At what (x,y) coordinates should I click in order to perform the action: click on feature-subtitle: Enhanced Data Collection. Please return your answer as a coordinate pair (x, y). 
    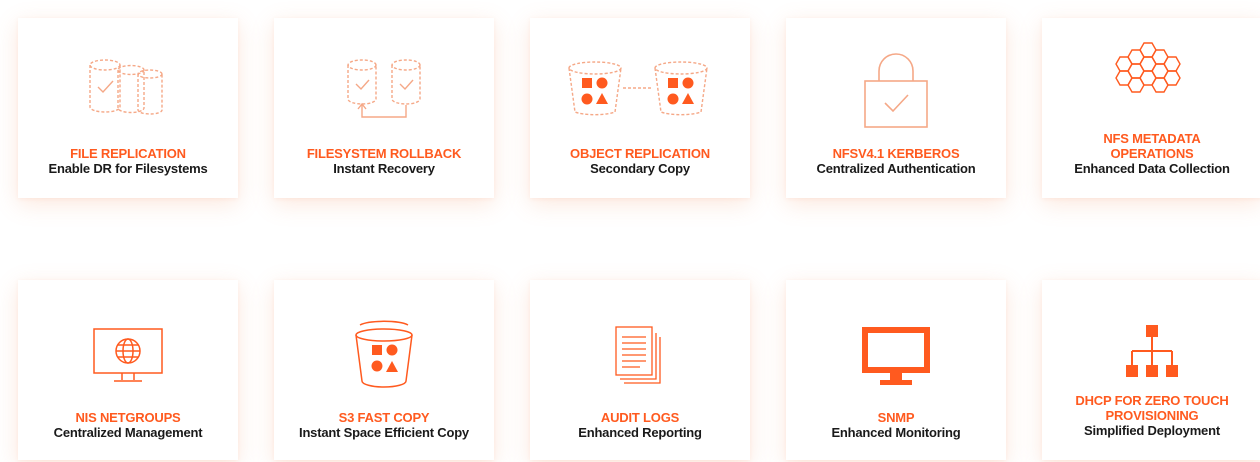
    Looking at the image, I should click on (1152, 168).